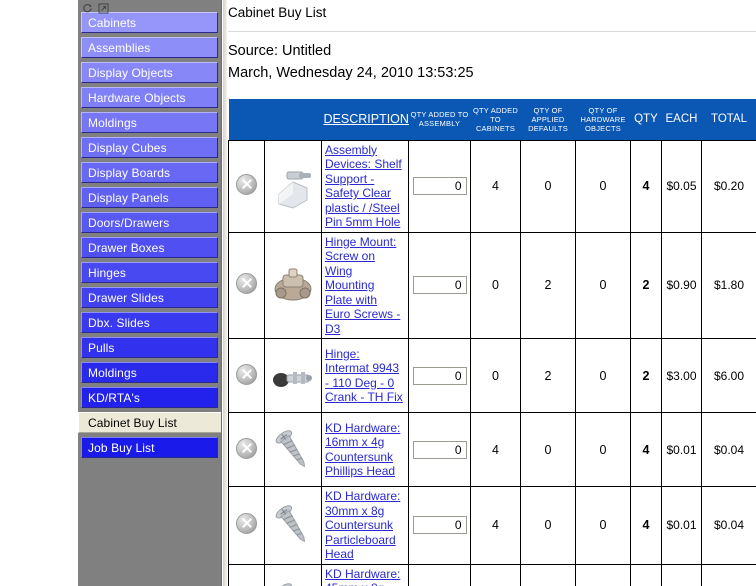  I want to click on sidebar-item-cabinets: Cabinets, so click(149, 22).